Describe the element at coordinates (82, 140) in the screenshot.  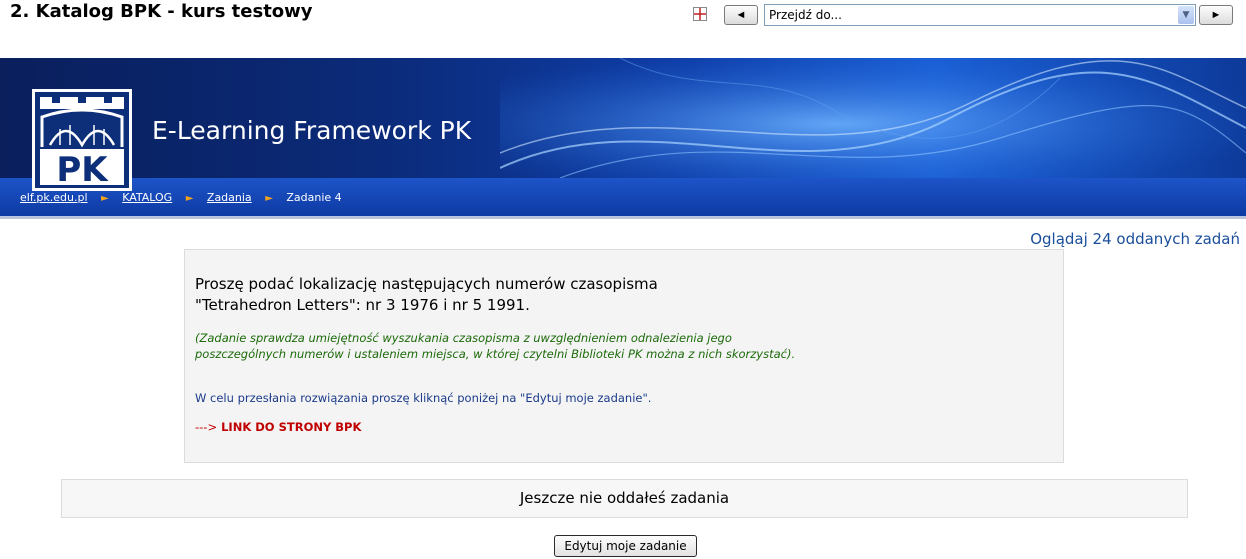
I see `pk-logo: PK` at that location.